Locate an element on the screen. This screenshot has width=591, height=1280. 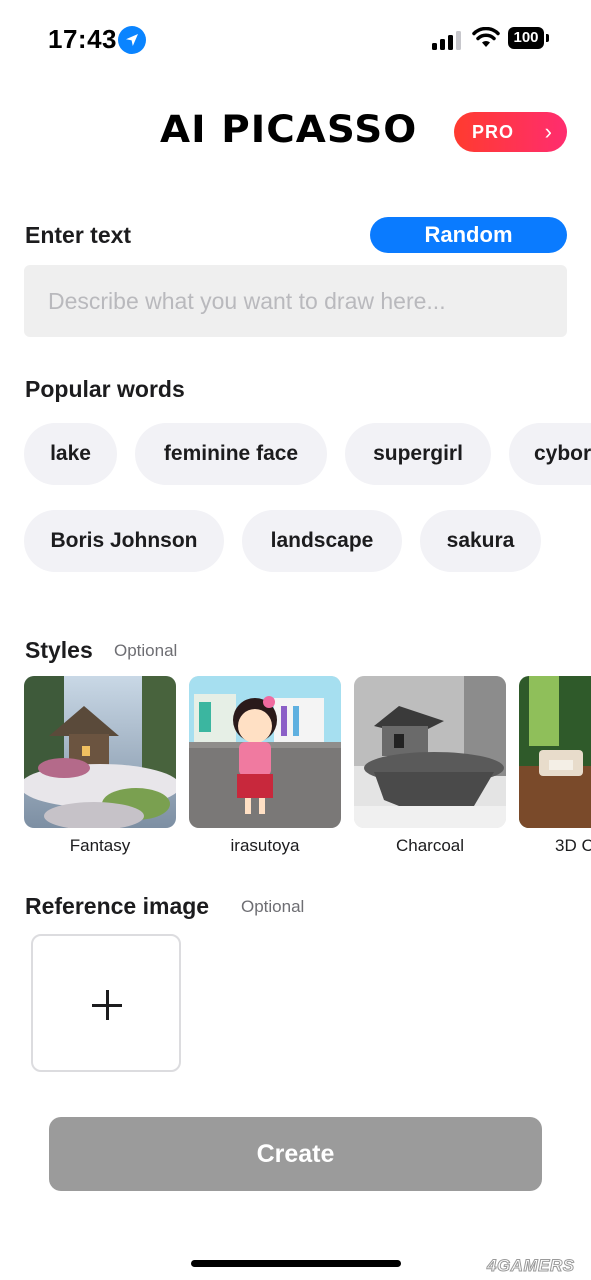
style-card-fantasy: Fantasy is located at coordinates (100, 766).